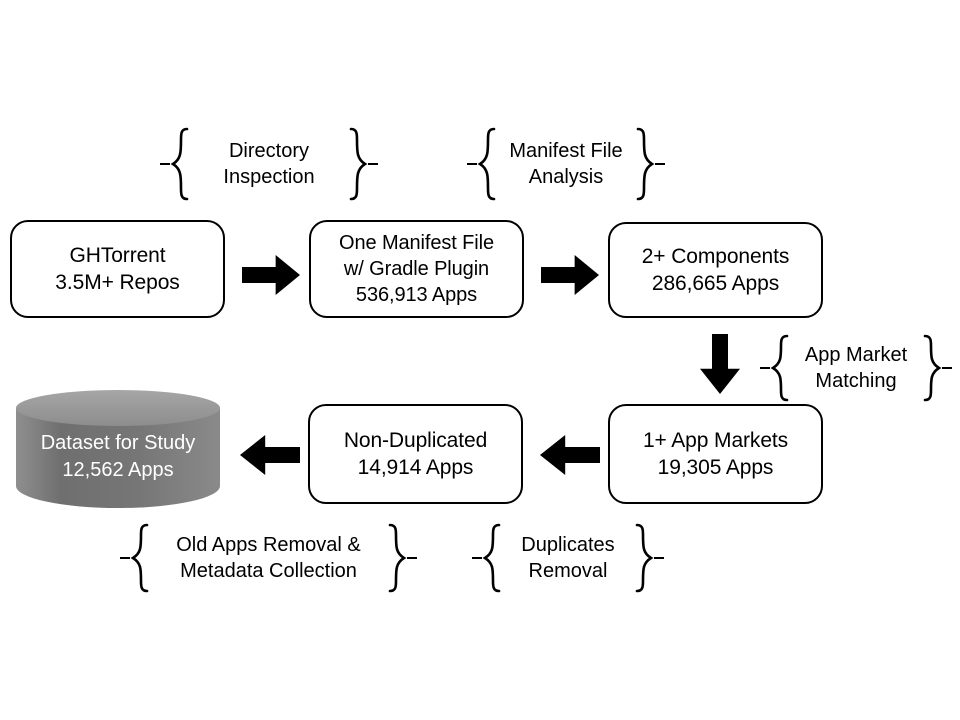 This screenshot has width=960, height=720. I want to click on node-dataset-for-study: Dataset for Study 12,562 Apps, so click(118, 449).